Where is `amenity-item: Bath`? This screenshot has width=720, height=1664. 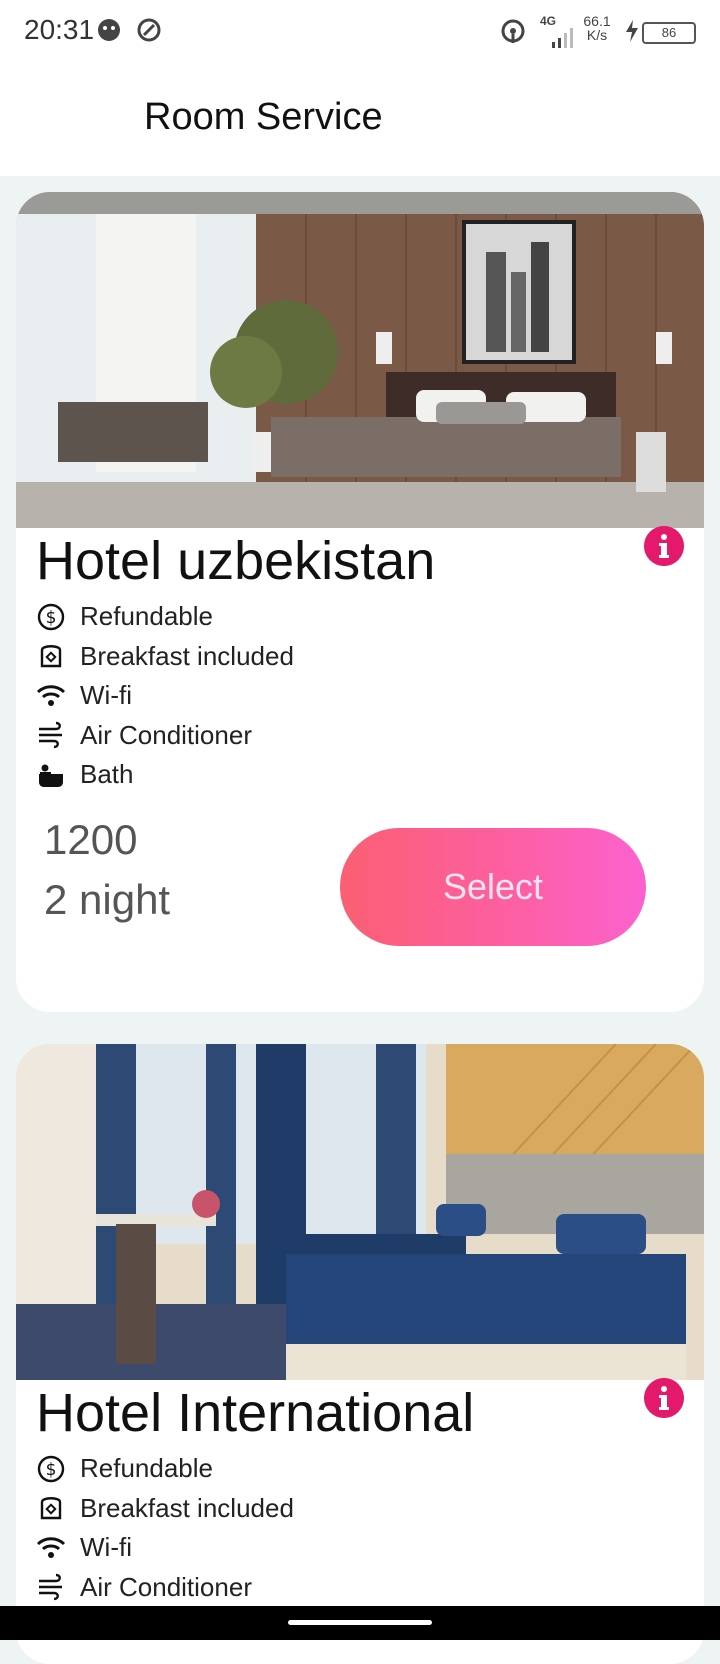 amenity-item: Bath is located at coordinates (165, 775).